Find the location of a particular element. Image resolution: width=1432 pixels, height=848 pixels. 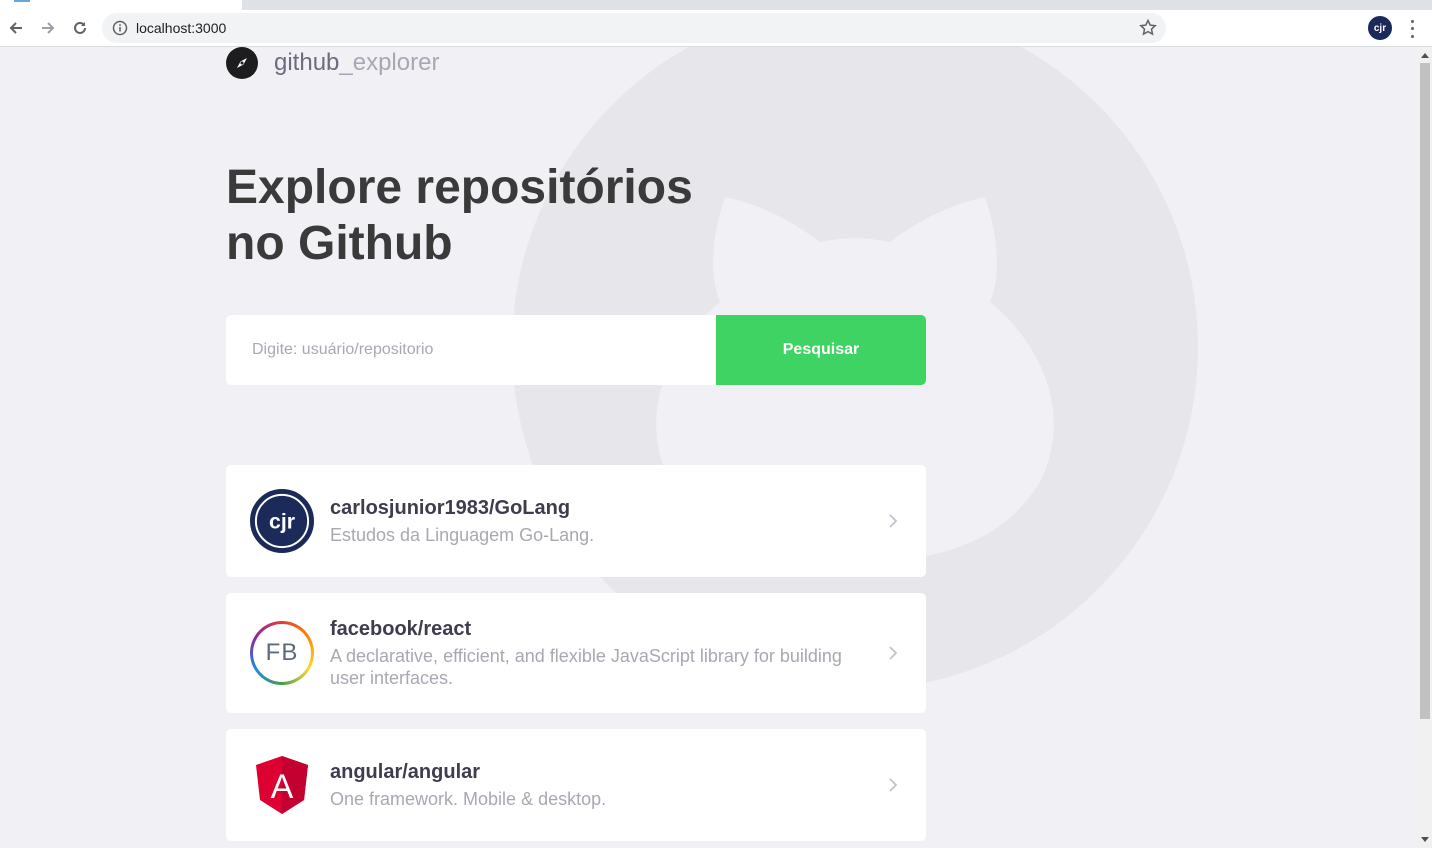

avatar-label: cjr is located at coordinates (282, 522).